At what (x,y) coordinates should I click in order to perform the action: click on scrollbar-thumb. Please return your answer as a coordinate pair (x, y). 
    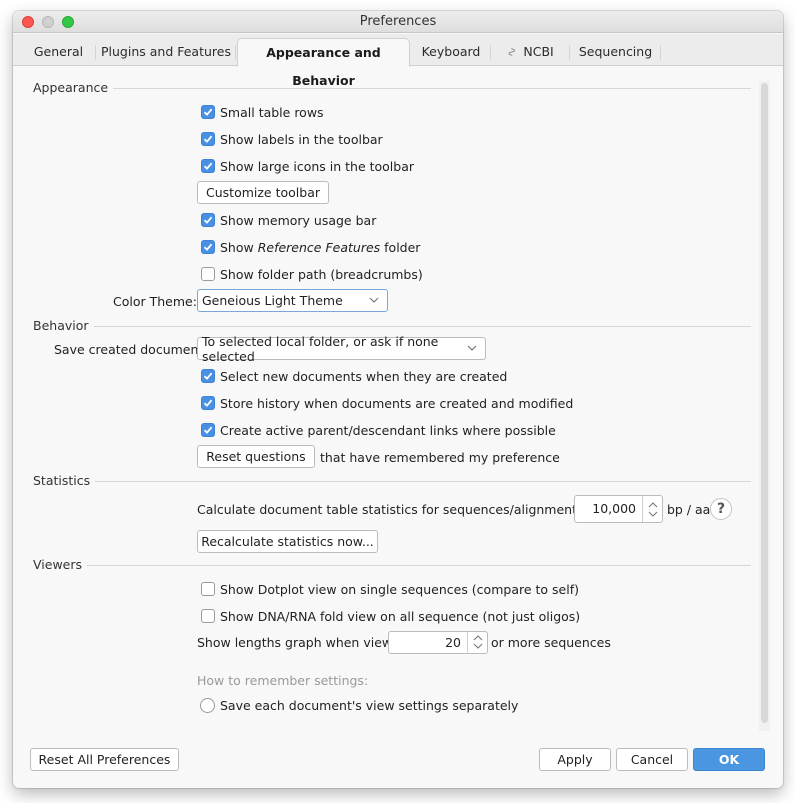
    Looking at the image, I should click on (764, 403).